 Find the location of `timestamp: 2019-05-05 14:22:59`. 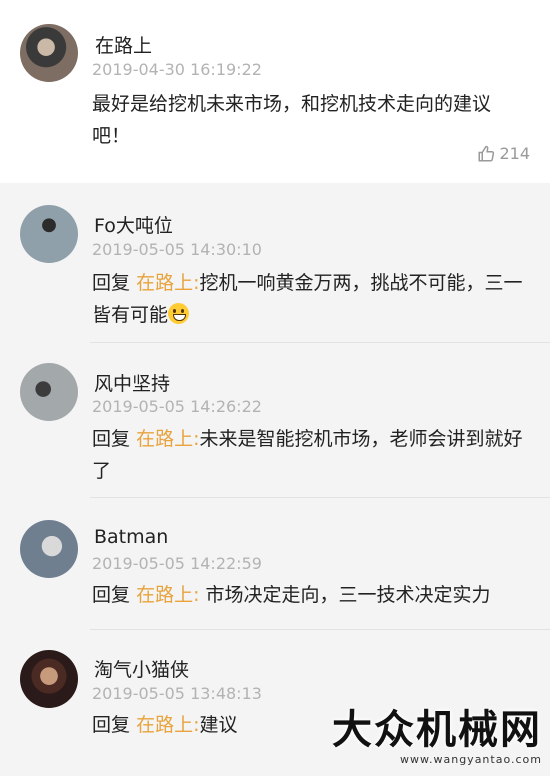

timestamp: 2019-05-05 14:22:59 is located at coordinates (177, 563).